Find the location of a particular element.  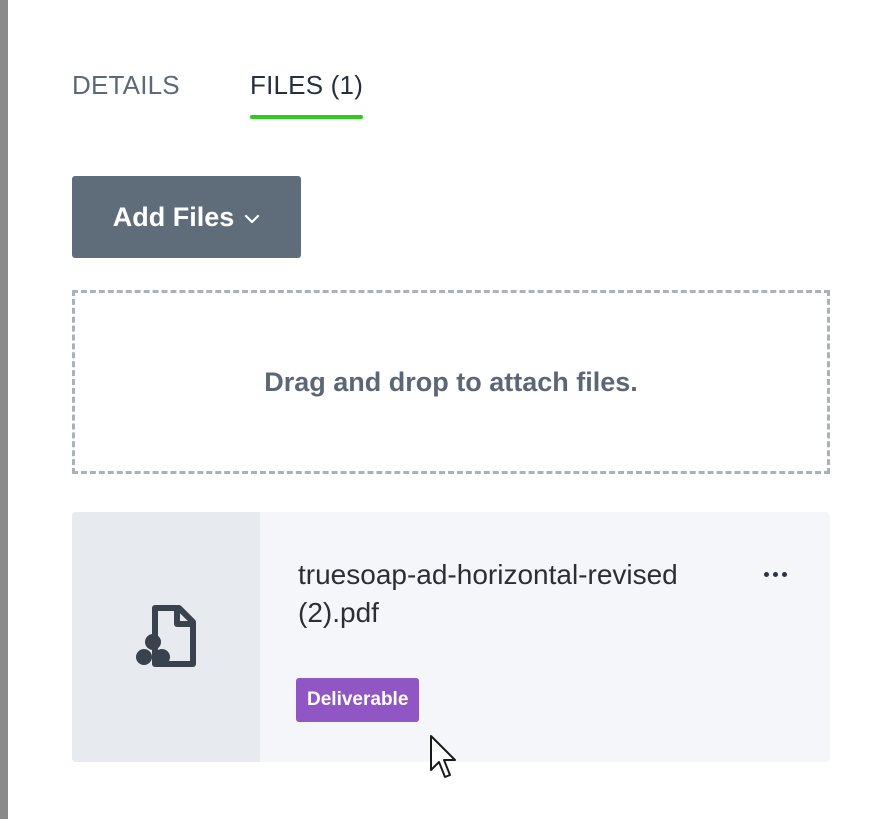

chevron-down-icon is located at coordinates (252, 219).